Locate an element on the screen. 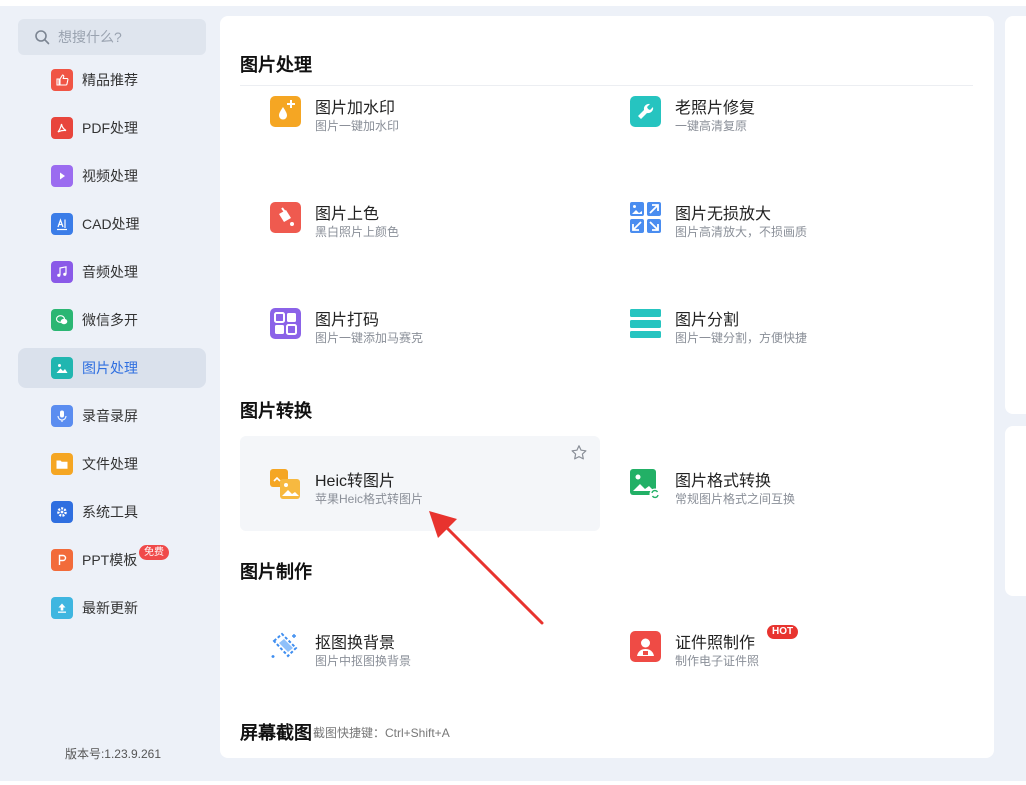  sidebar-item-system: 系统工具 is located at coordinates (112, 512).